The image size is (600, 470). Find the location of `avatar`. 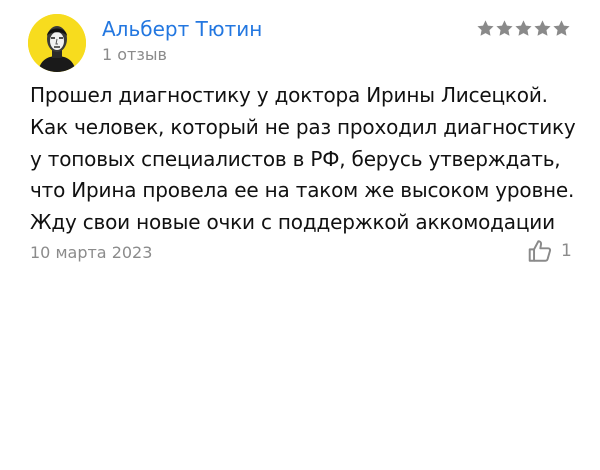

avatar is located at coordinates (57, 43).